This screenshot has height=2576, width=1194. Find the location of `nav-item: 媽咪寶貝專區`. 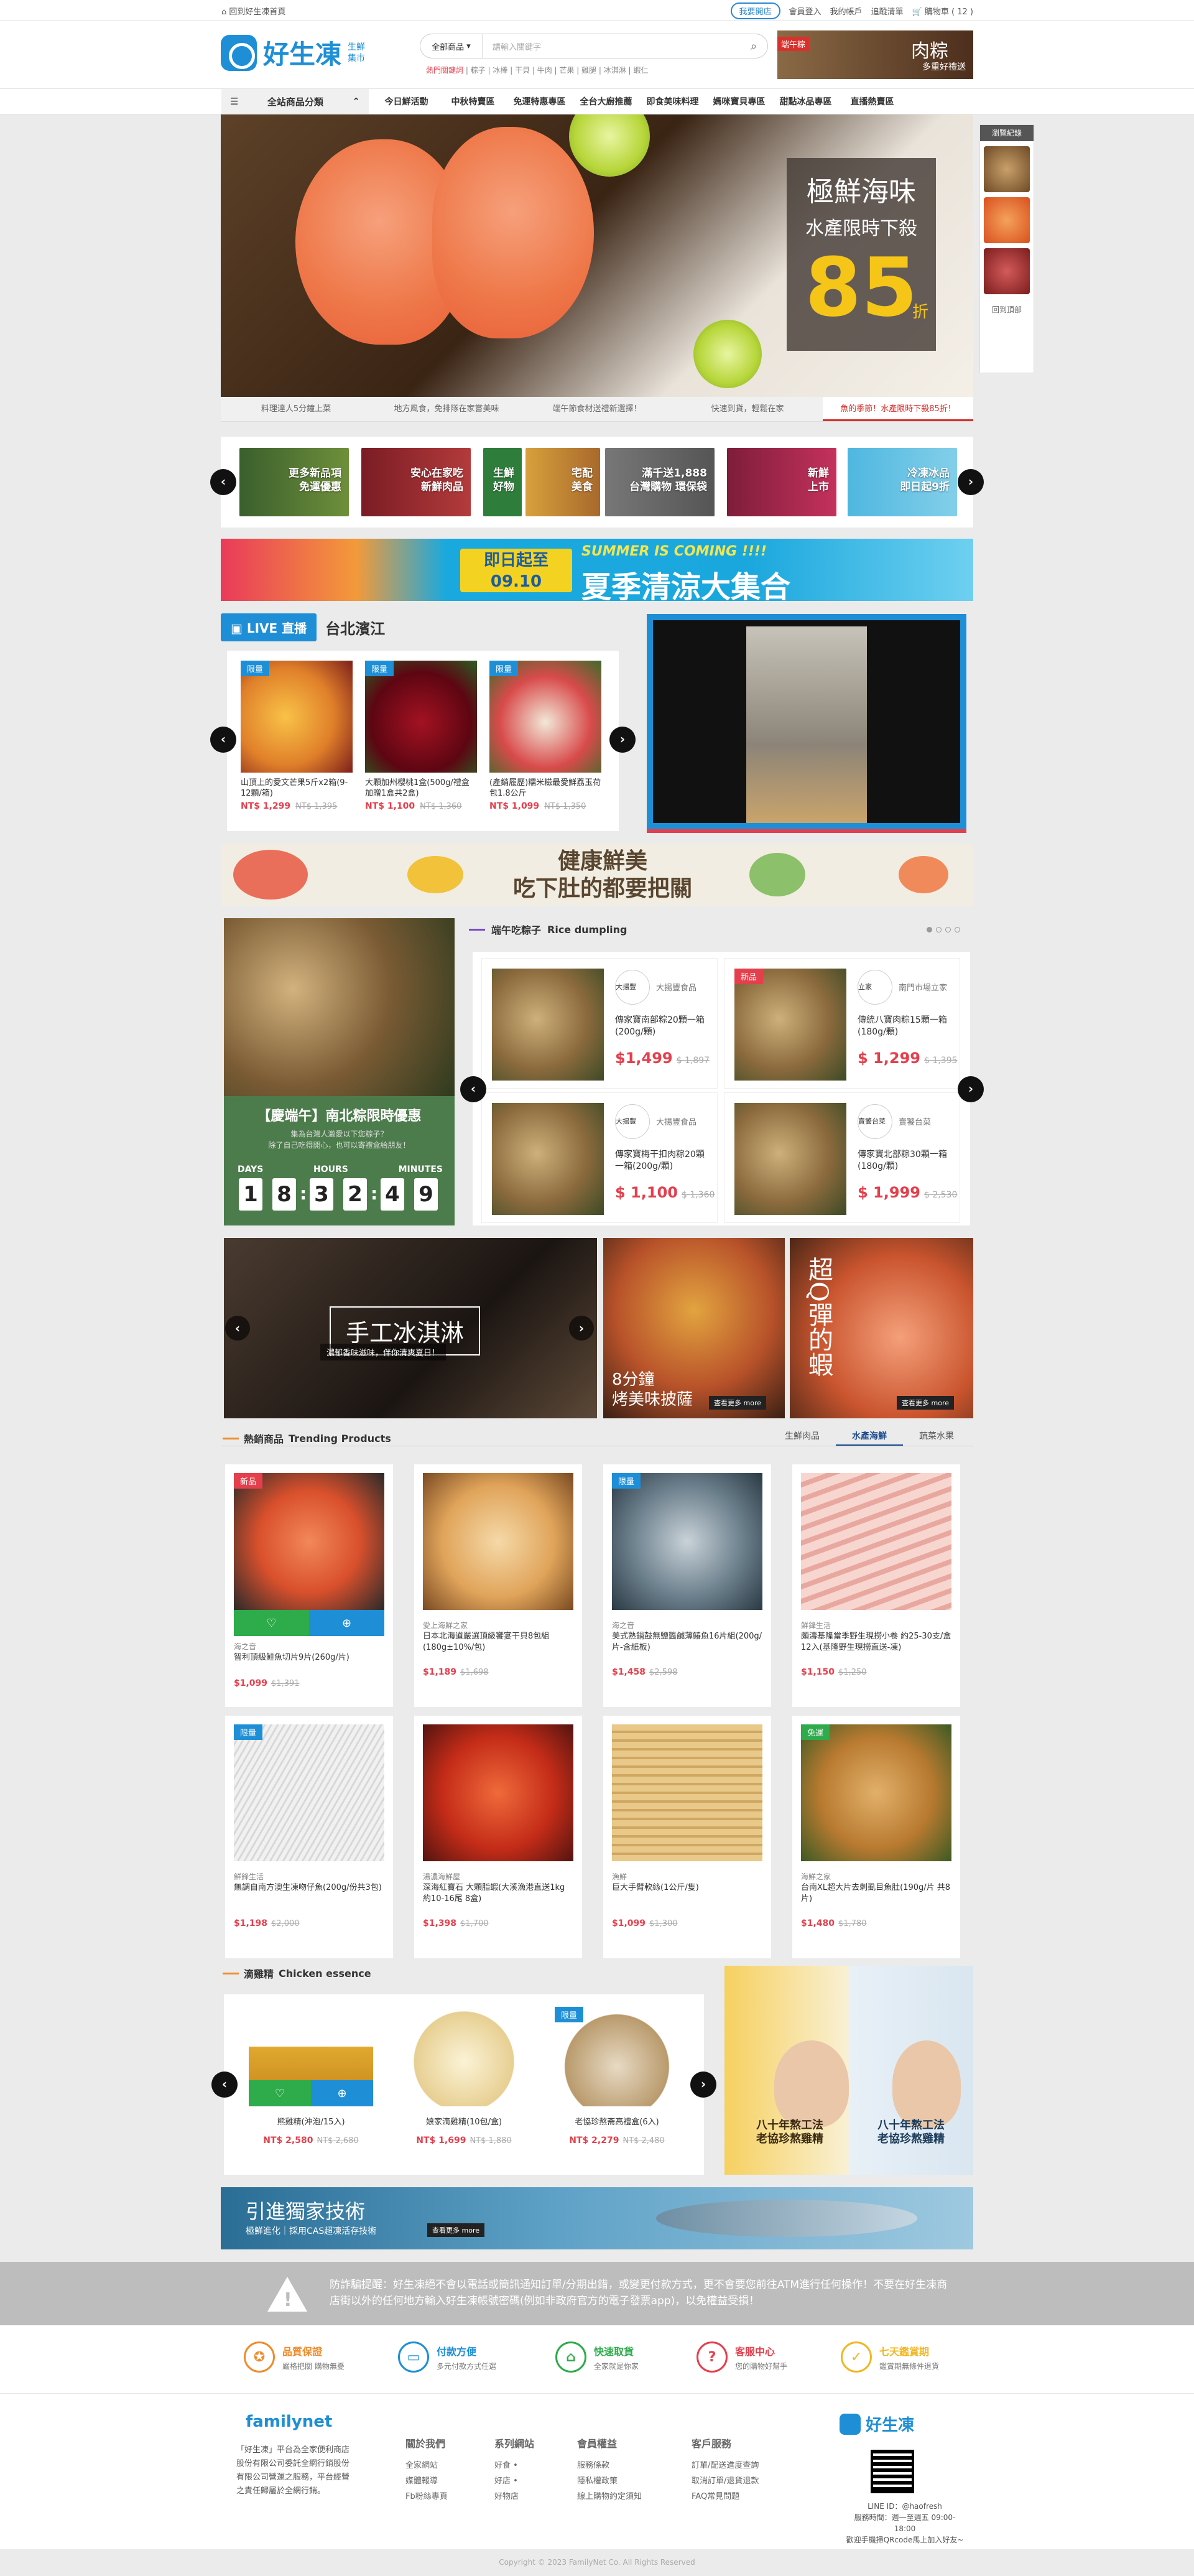

nav-item: 媽咪寶貝專區 is located at coordinates (739, 101).